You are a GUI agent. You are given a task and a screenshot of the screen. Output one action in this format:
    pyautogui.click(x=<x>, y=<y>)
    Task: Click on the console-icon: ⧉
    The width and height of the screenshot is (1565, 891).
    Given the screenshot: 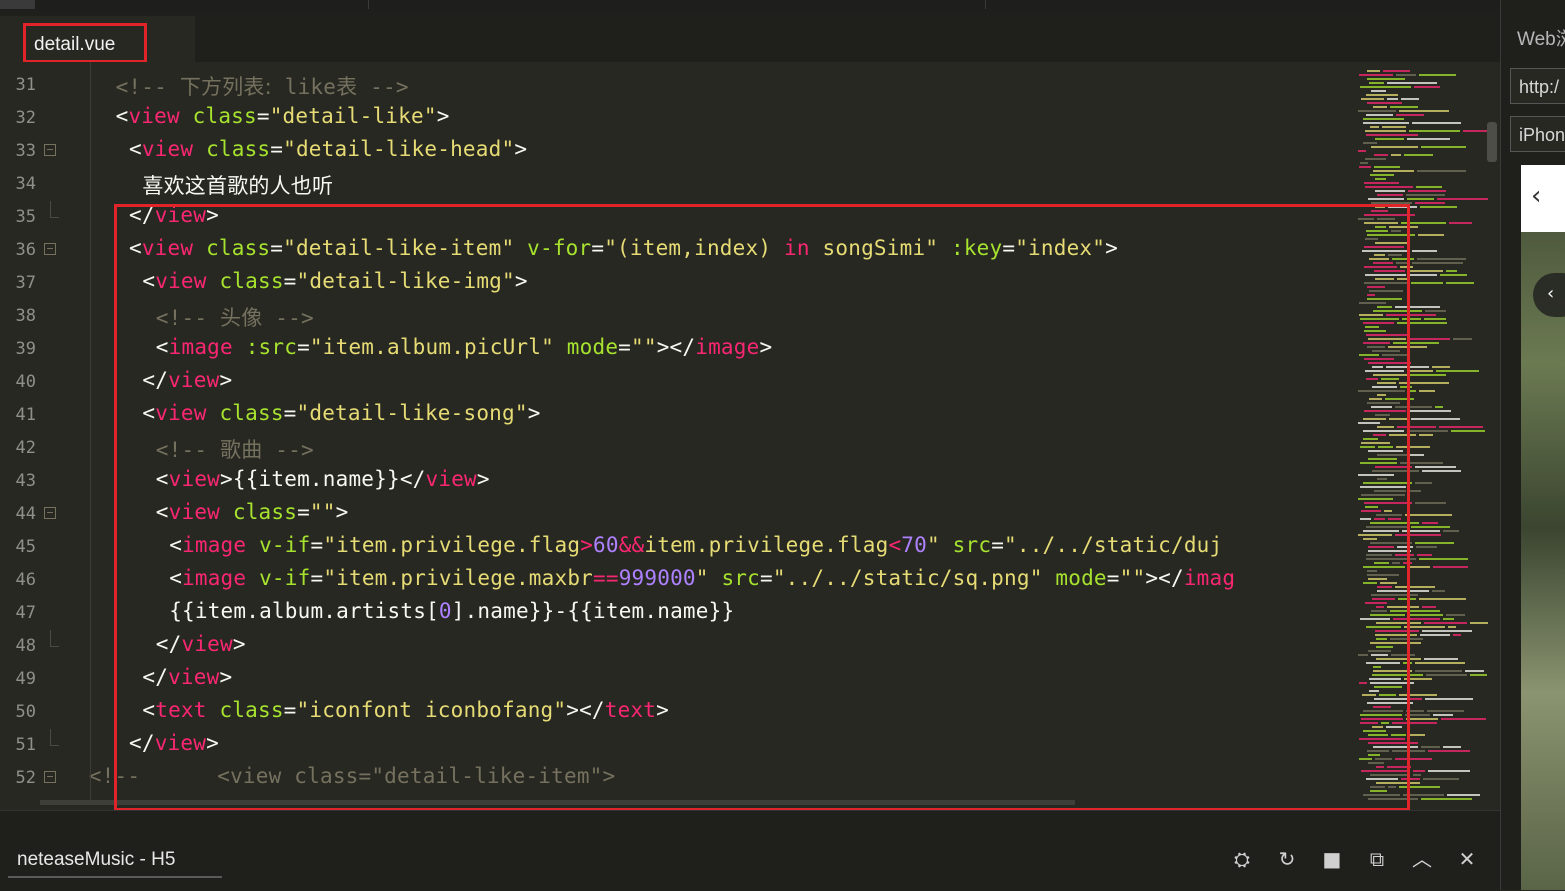 What is the action you would take?
    pyautogui.click(x=1377, y=859)
    